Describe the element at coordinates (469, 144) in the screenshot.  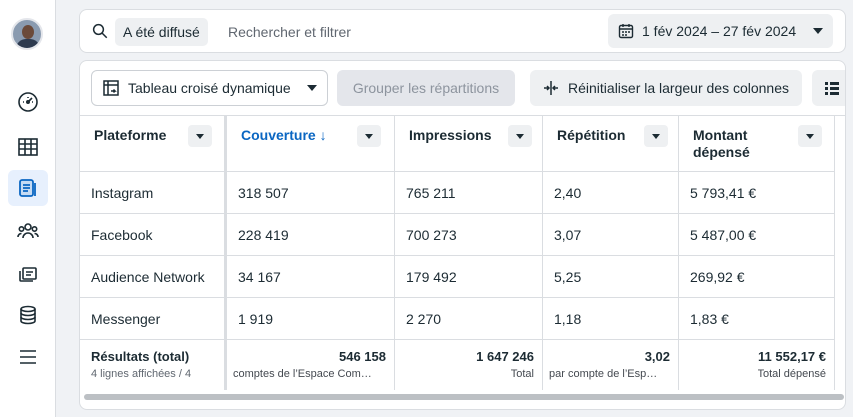
I see `column-header-impressions: Impressions` at that location.